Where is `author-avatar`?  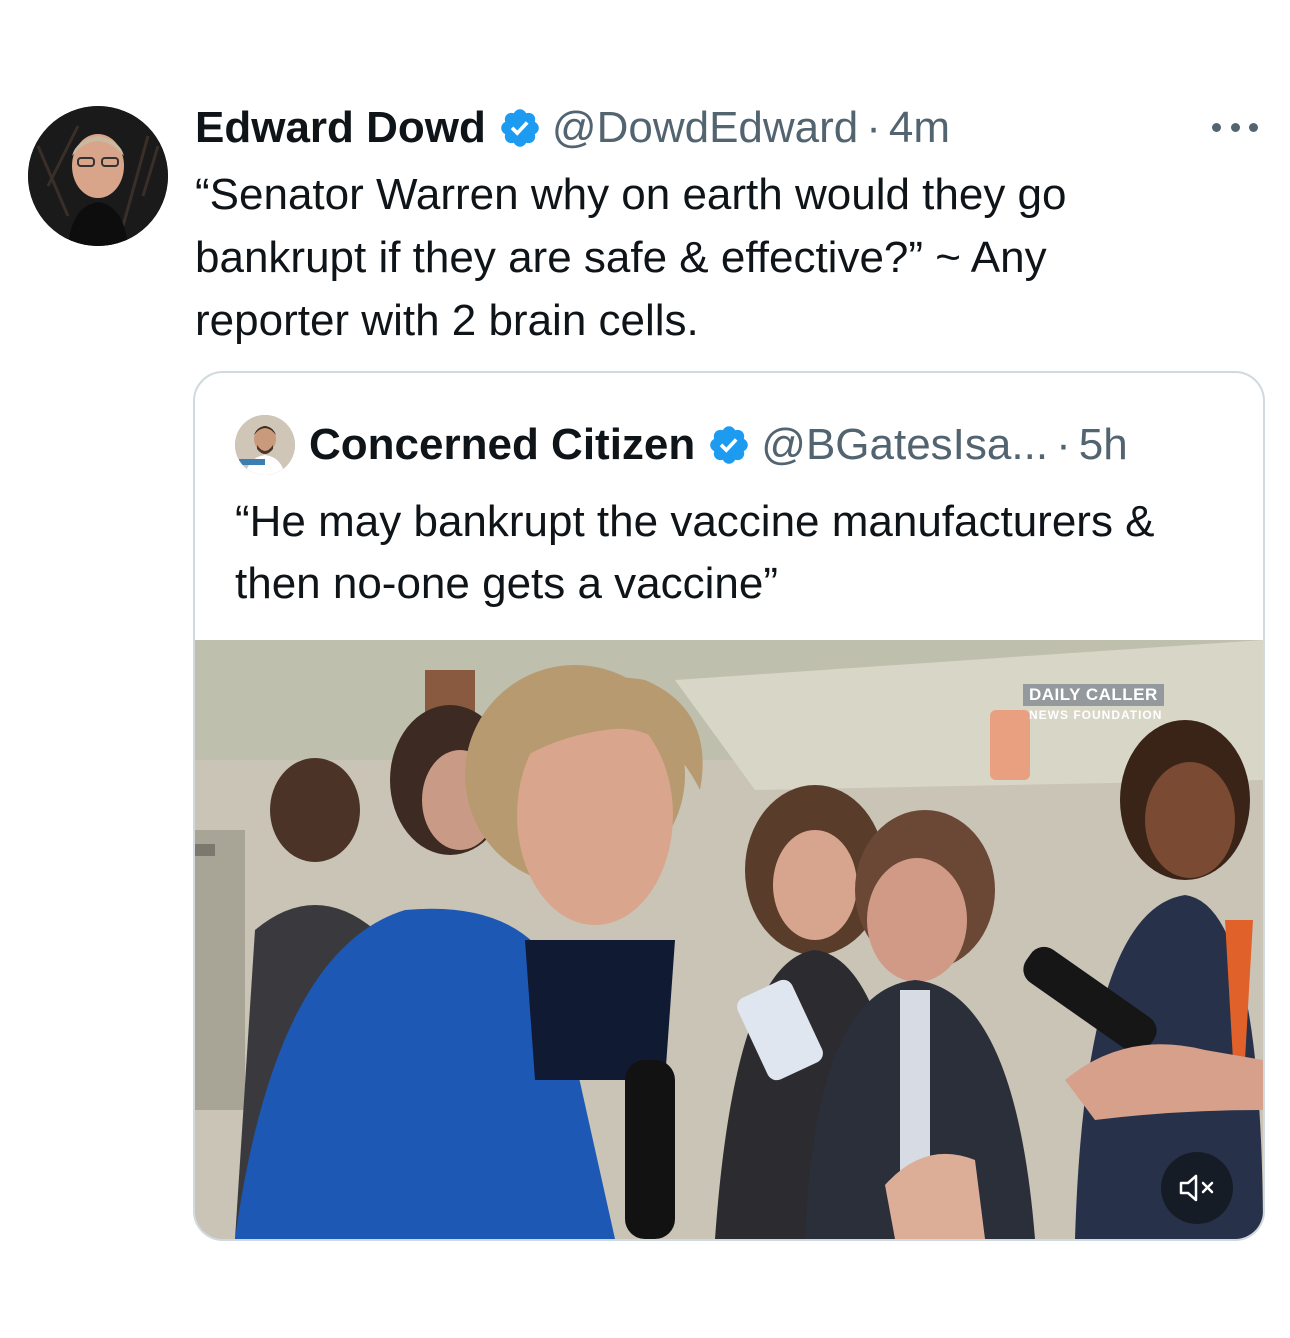 author-avatar is located at coordinates (98, 176).